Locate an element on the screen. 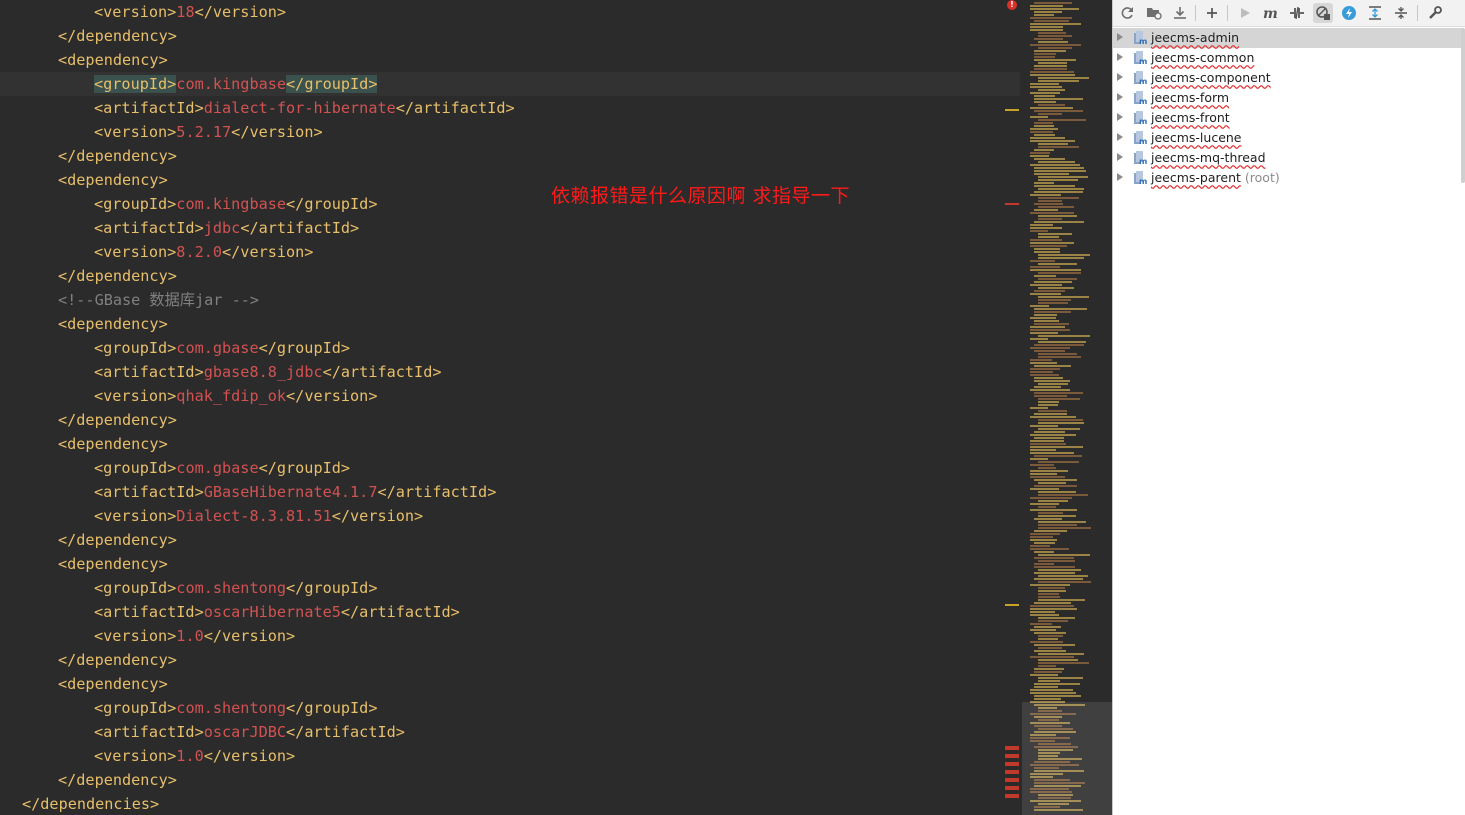 The width and height of the screenshot is (1465, 815). code-line: <version>Dialect-8.3.81.51</version> is located at coordinates (510, 516).